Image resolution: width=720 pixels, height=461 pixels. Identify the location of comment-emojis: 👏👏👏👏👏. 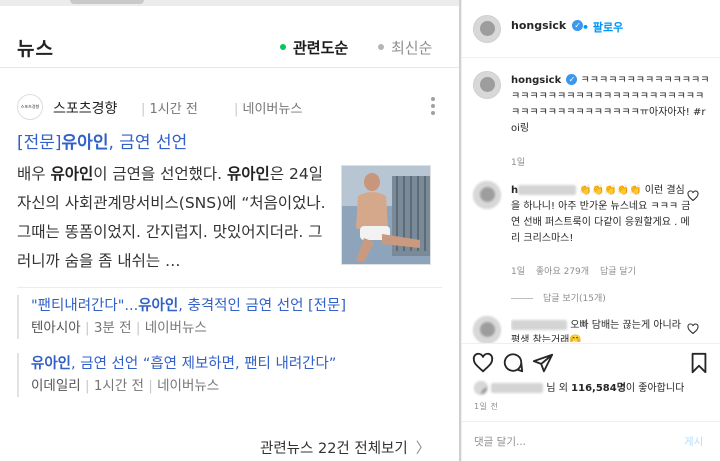
(610, 190).